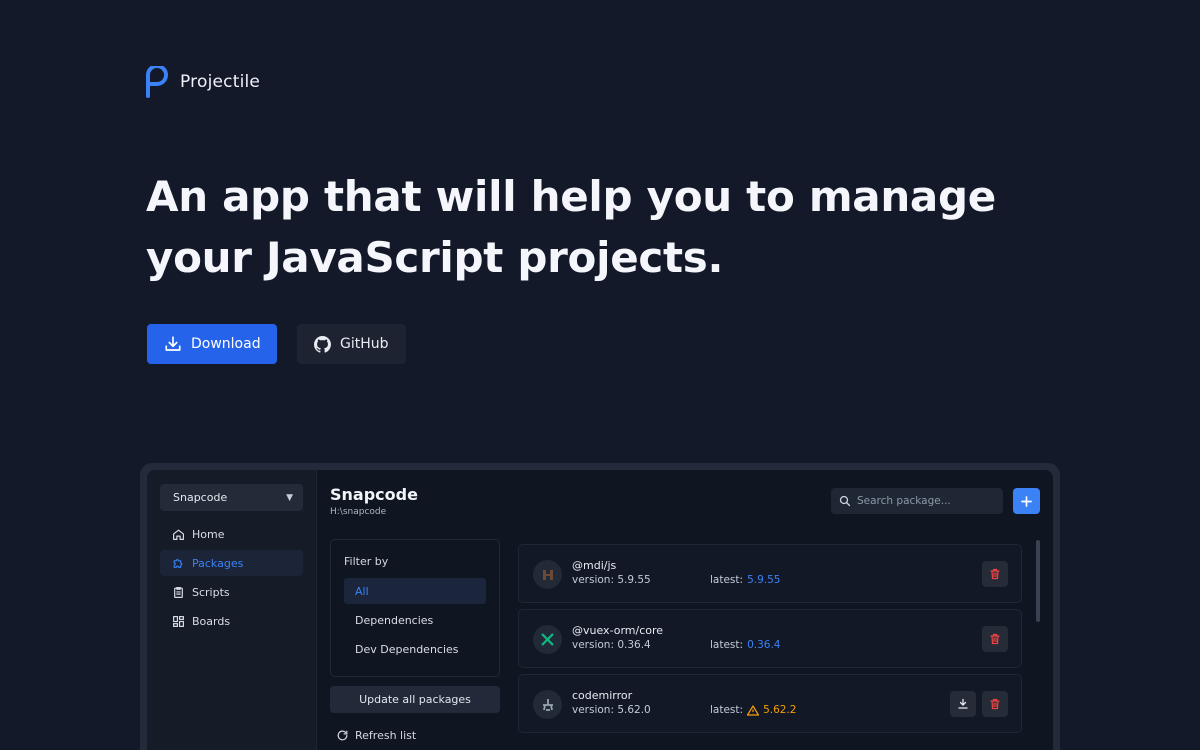 The width and height of the screenshot is (1200, 750). I want to click on project-select: Snapcode ▼, so click(231, 497).